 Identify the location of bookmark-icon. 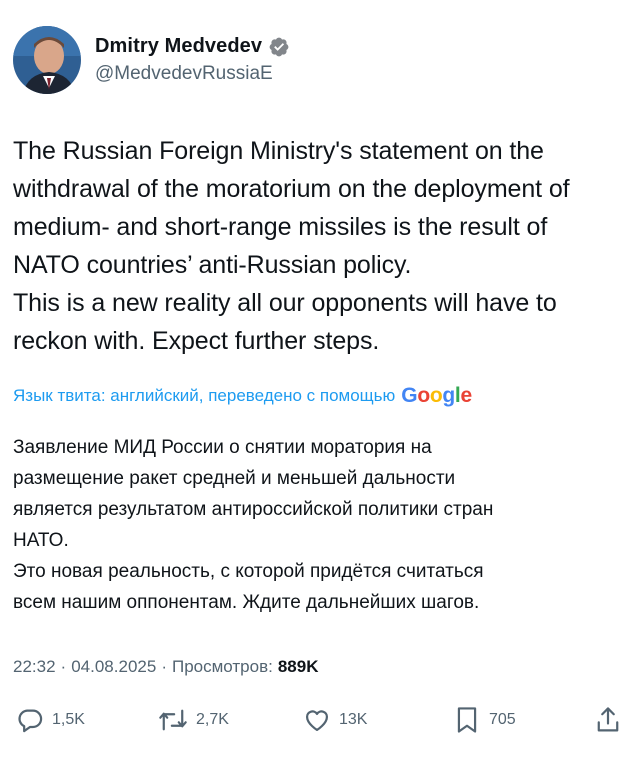
(467, 720).